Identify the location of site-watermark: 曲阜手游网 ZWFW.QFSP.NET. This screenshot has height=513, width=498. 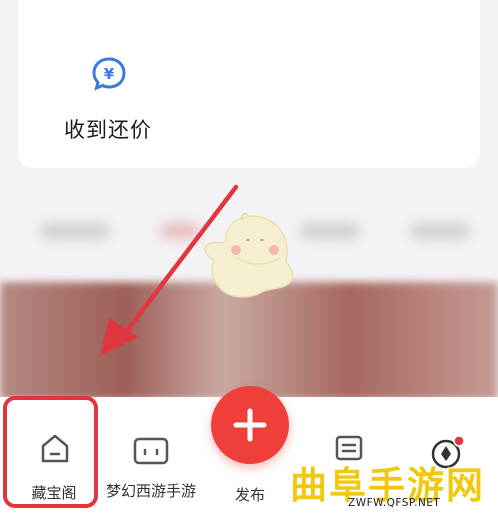
(394, 484).